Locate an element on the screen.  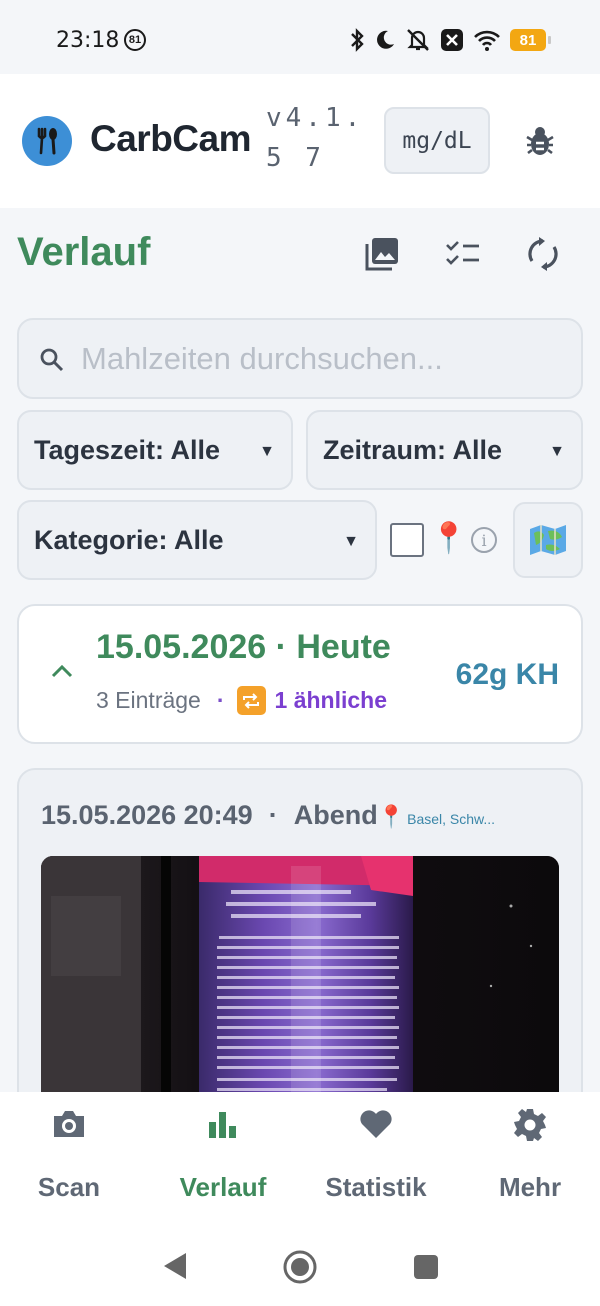
map-button is located at coordinates (548, 540).